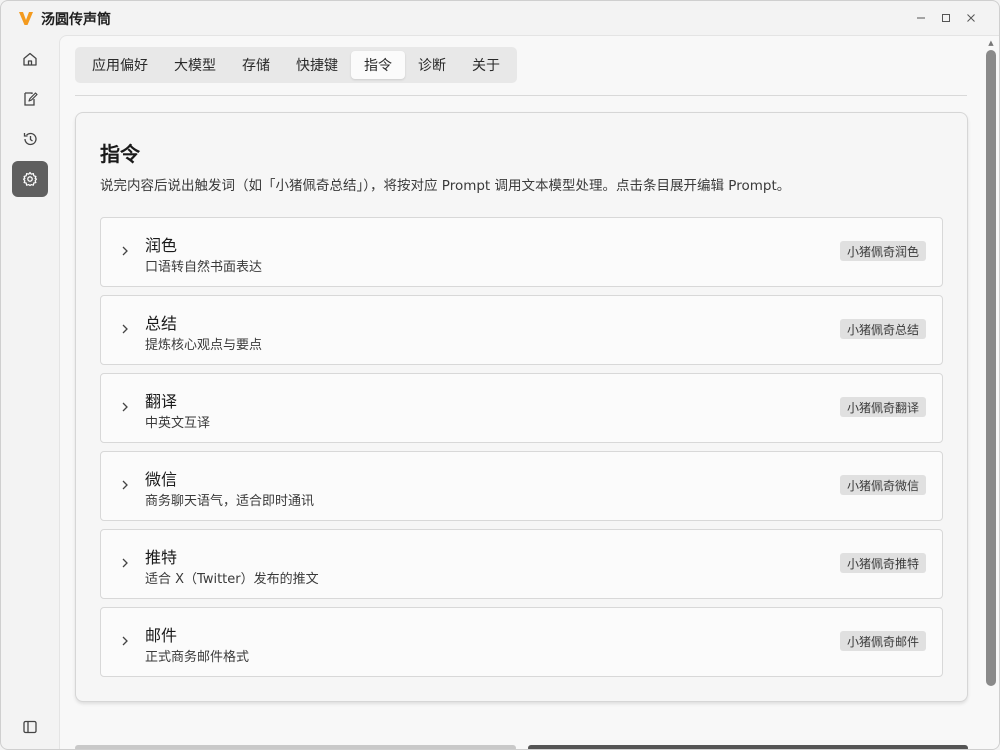 The width and height of the screenshot is (1000, 750). I want to click on divider, so click(521, 95).